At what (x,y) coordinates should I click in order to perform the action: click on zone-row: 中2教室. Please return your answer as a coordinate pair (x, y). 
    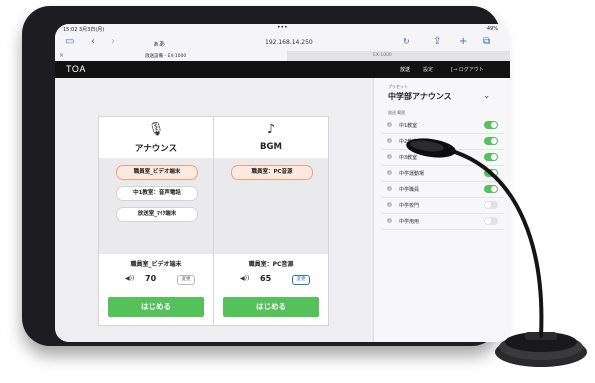
    Looking at the image, I should click on (443, 142).